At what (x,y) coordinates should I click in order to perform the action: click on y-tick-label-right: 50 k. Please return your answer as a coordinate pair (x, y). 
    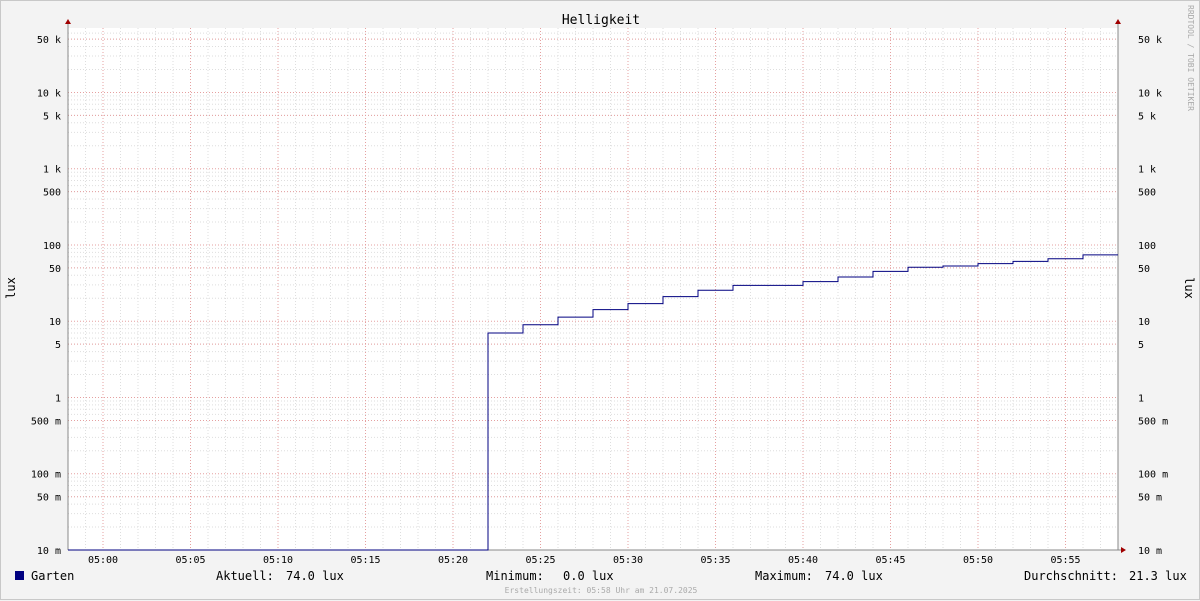
    Looking at the image, I should click on (1150, 40).